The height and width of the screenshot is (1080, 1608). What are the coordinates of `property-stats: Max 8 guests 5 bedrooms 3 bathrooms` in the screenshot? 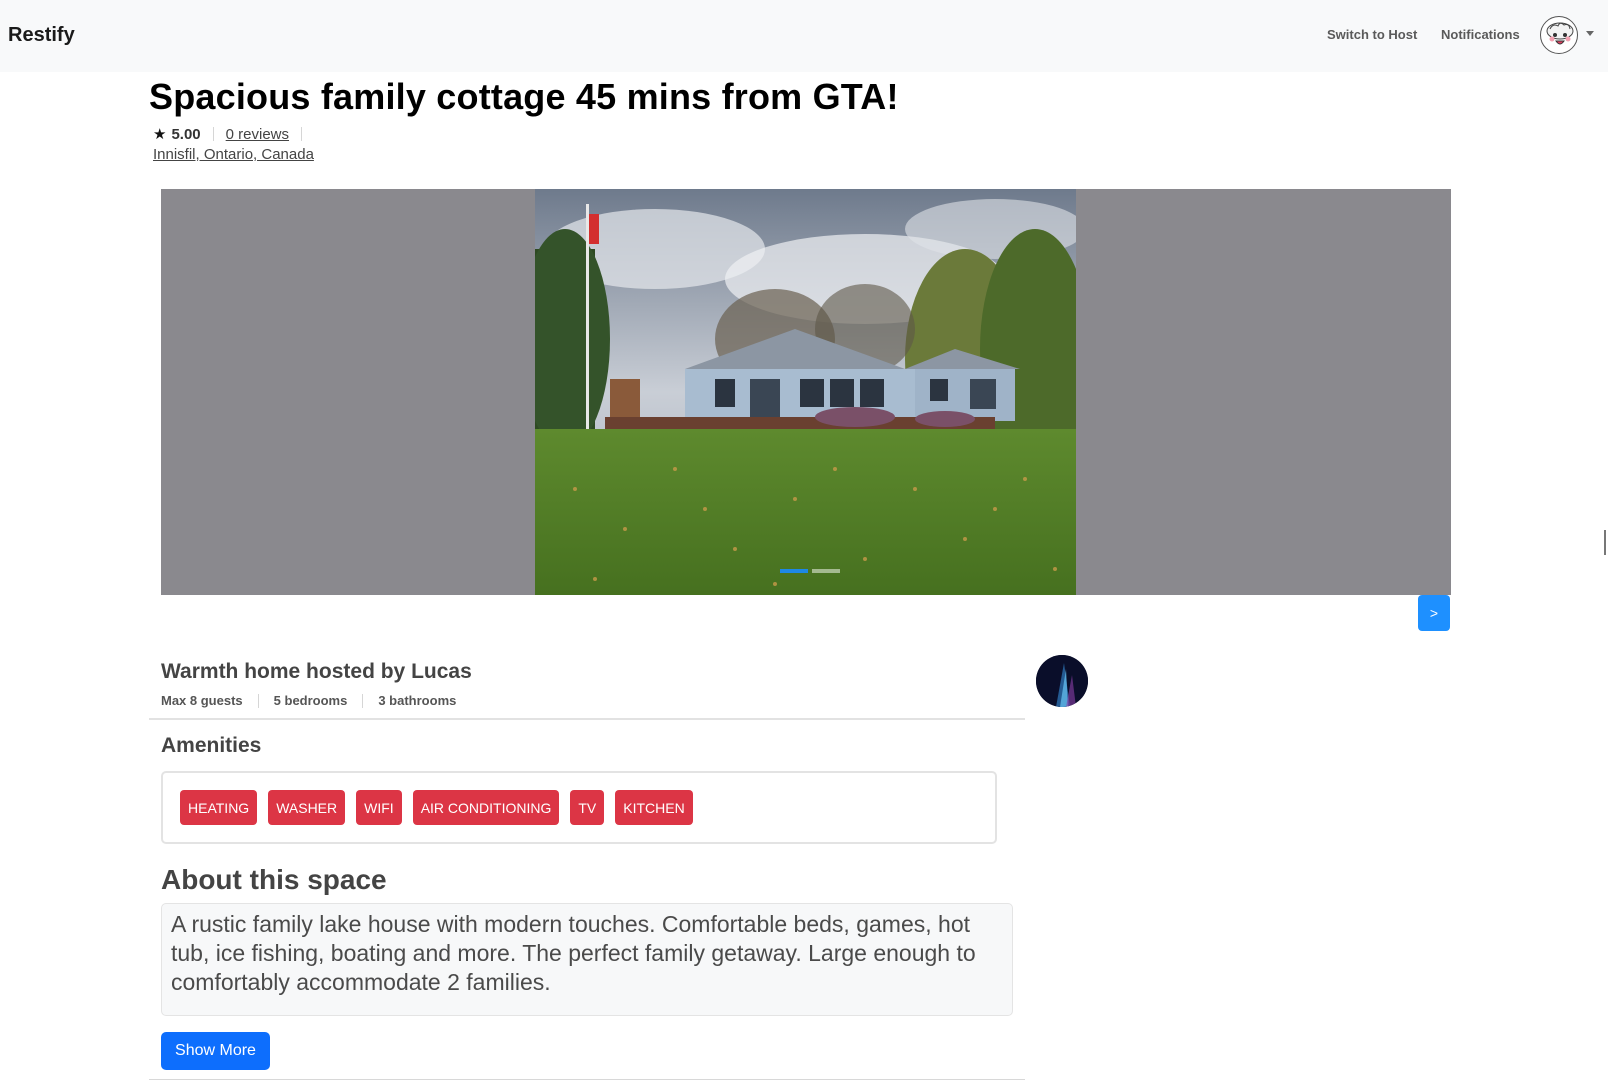 It's located at (308, 700).